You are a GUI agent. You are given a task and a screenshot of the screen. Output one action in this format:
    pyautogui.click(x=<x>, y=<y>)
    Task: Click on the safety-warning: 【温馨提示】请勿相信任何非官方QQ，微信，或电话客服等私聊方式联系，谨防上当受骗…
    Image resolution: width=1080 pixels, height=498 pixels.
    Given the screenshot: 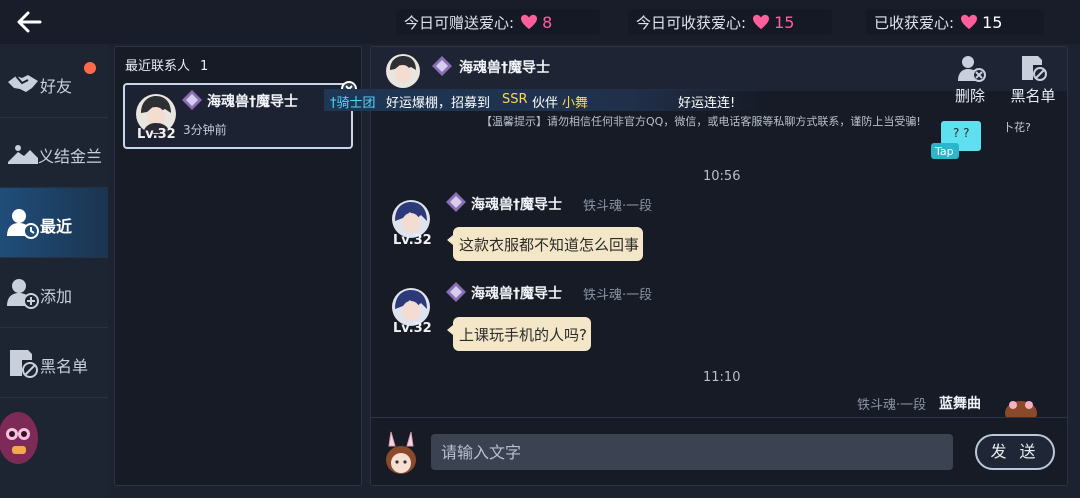 What is the action you would take?
    pyautogui.click(x=701, y=121)
    